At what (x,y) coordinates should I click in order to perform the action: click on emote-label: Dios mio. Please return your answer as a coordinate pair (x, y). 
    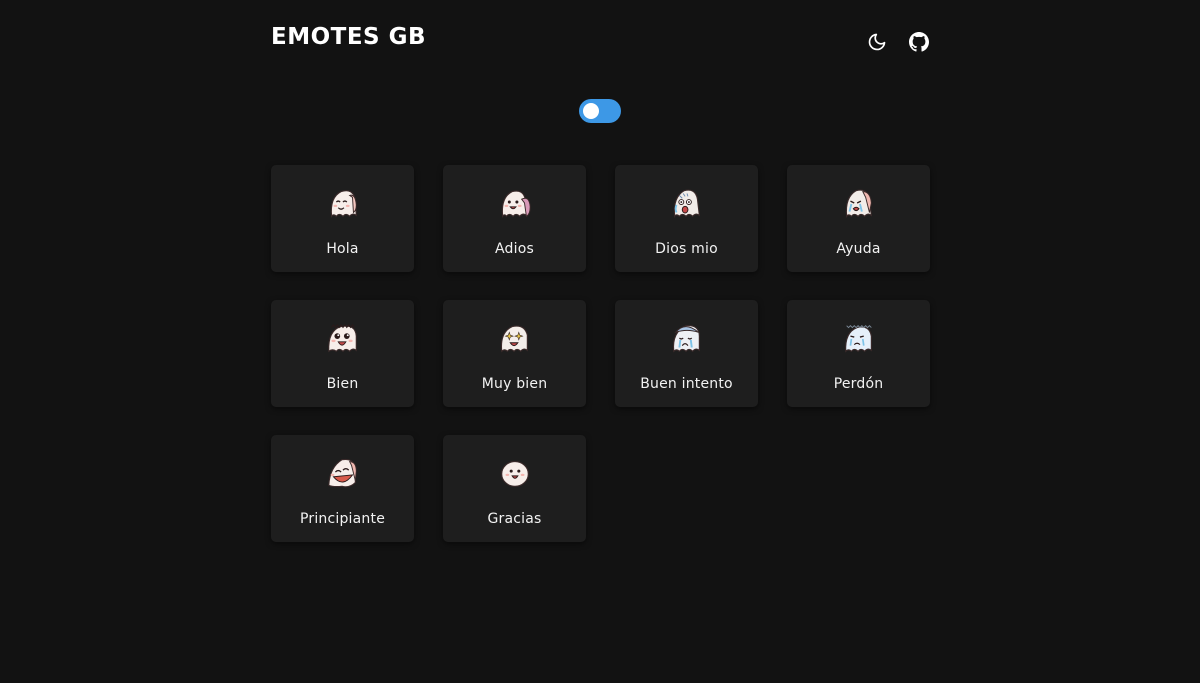
    Looking at the image, I should click on (686, 249).